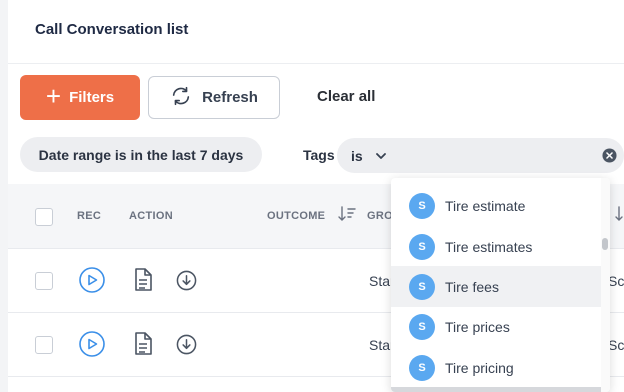  I want to click on tag-option-label: Tire pricing, so click(479, 368).